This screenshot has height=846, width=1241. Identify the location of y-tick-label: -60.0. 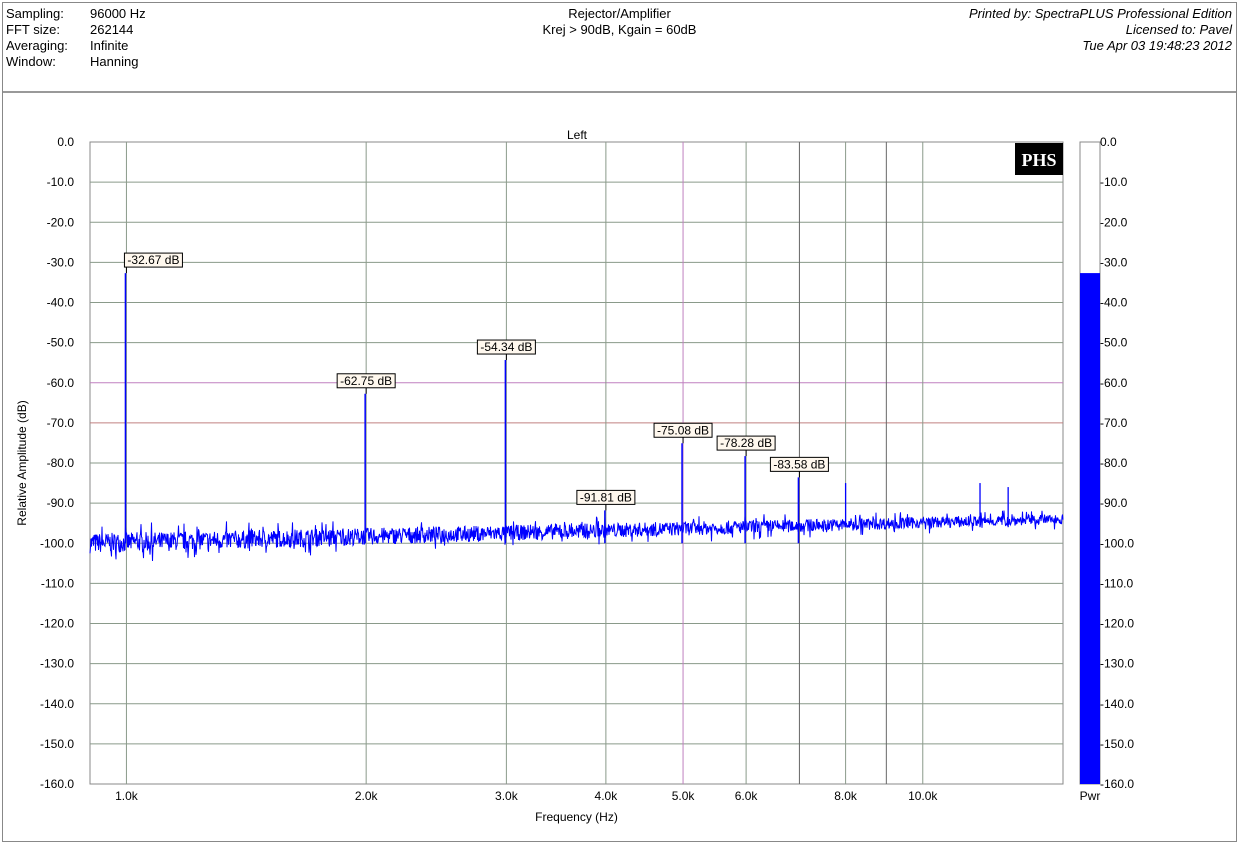
(61, 383).